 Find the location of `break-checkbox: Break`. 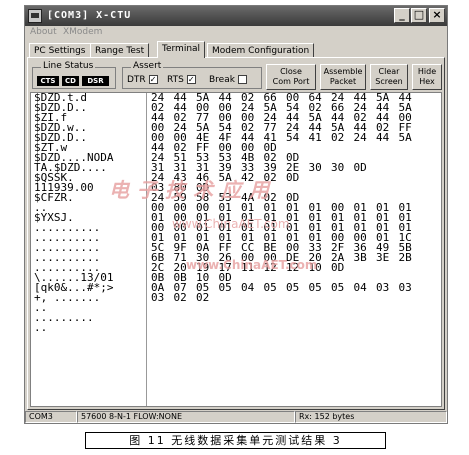

break-checkbox: Break is located at coordinates (228, 80).